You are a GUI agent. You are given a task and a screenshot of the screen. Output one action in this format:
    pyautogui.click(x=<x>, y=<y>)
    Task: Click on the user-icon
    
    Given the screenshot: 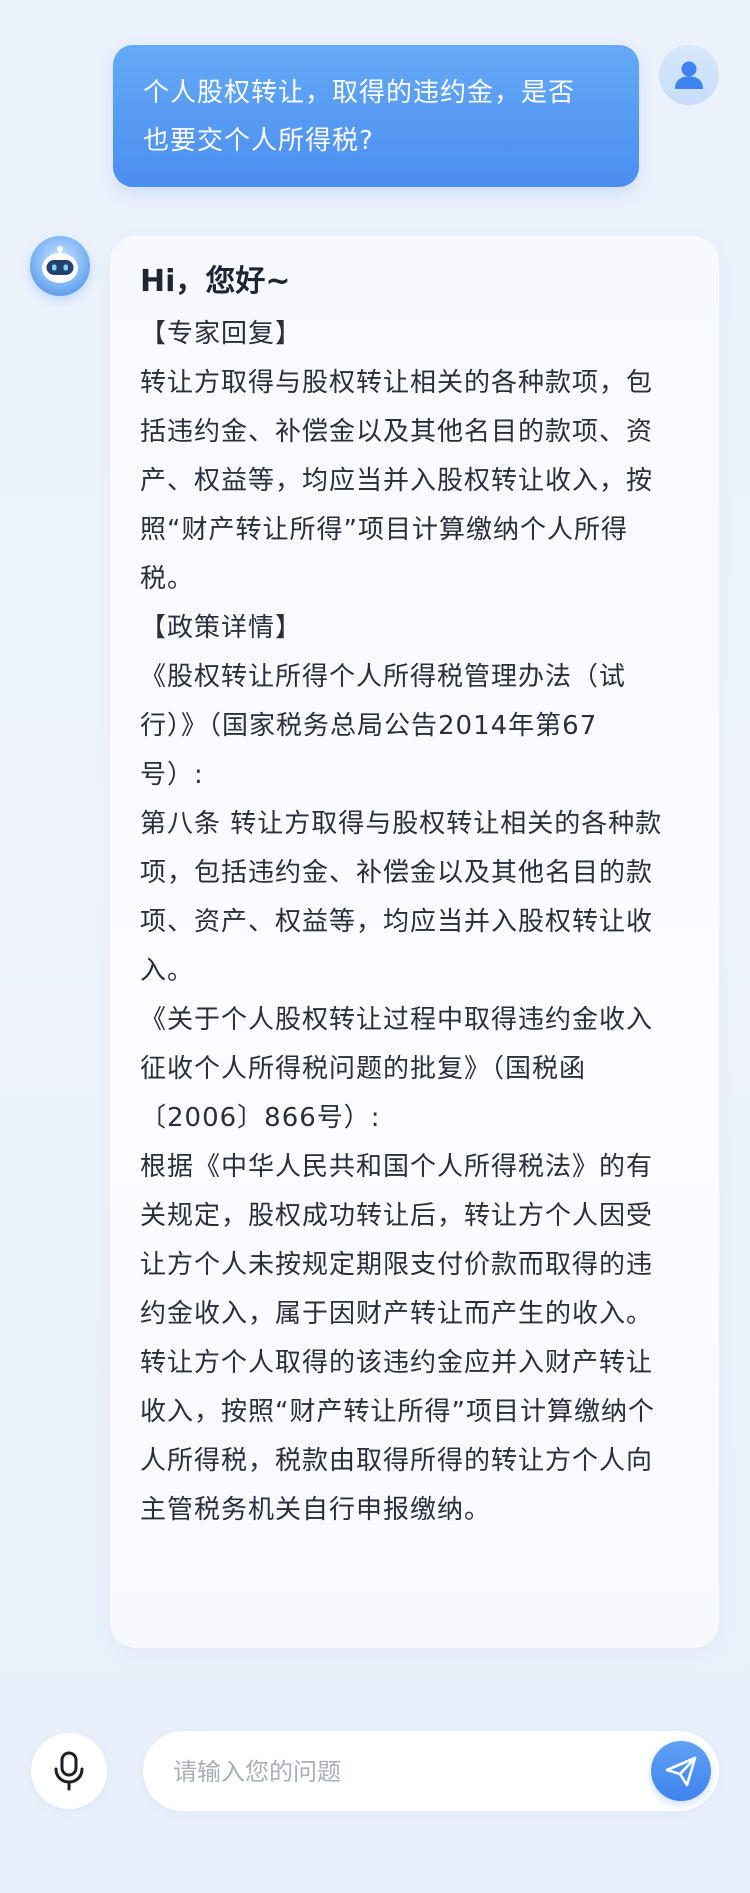 What is the action you would take?
    pyautogui.click(x=689, y=75)
    